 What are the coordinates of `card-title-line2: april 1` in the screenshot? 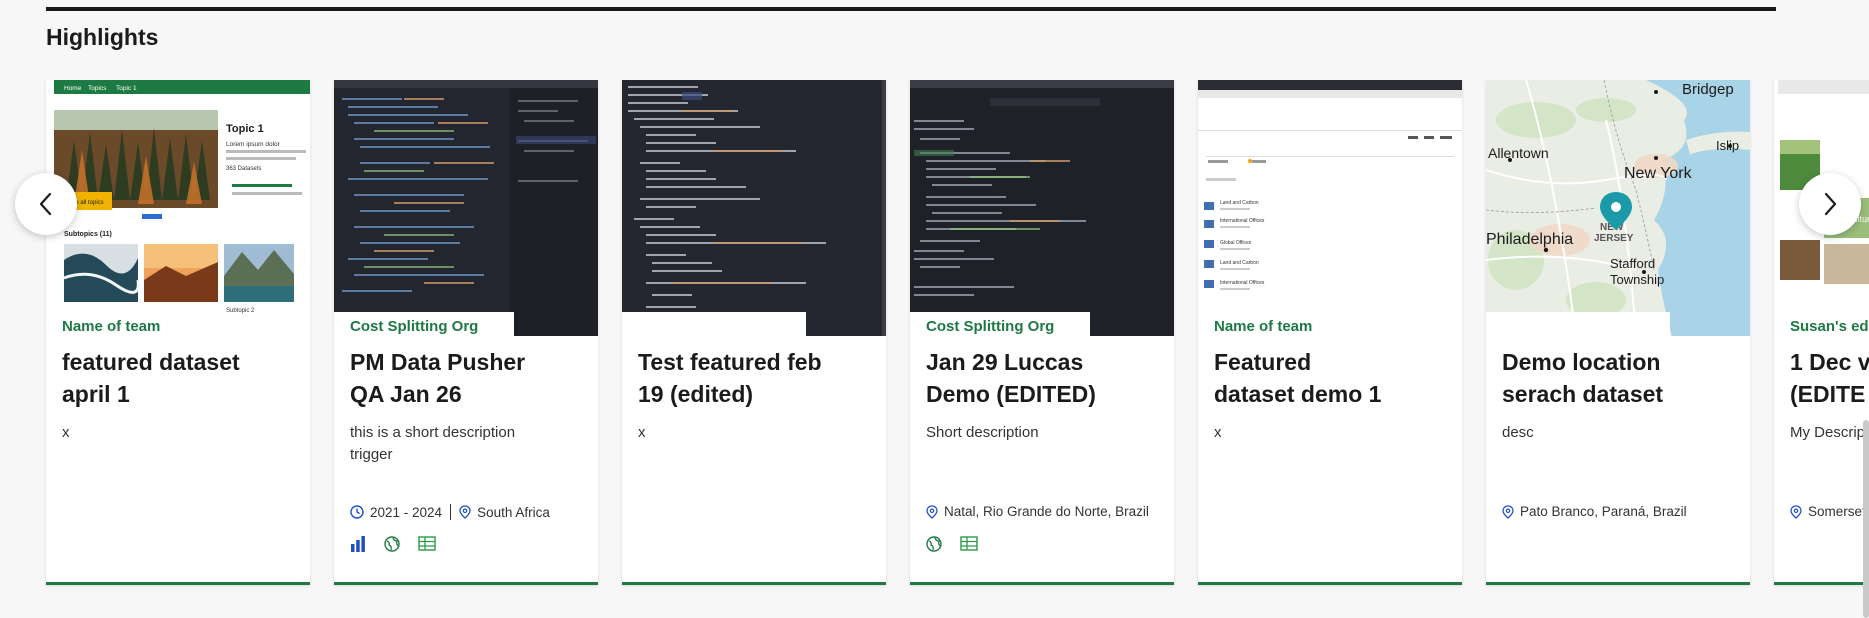 It's located at (96, 394).